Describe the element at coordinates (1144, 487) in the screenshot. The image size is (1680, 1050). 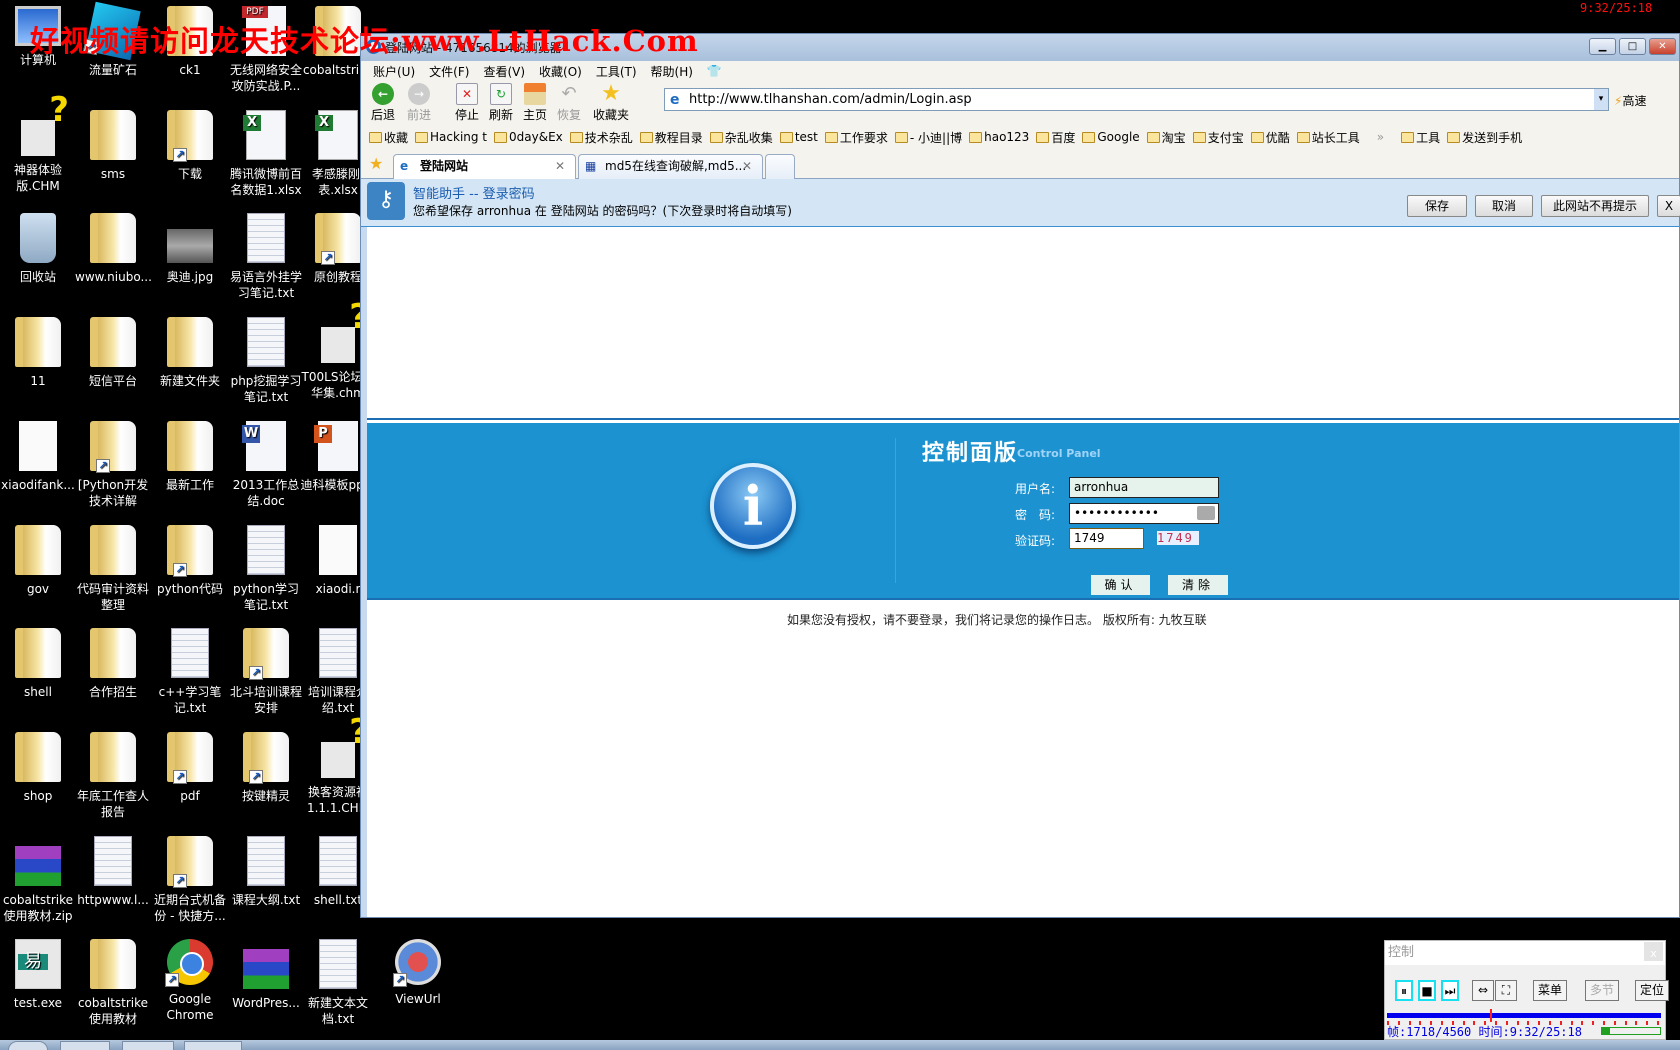
I see `username-input: arronhua` at that location.